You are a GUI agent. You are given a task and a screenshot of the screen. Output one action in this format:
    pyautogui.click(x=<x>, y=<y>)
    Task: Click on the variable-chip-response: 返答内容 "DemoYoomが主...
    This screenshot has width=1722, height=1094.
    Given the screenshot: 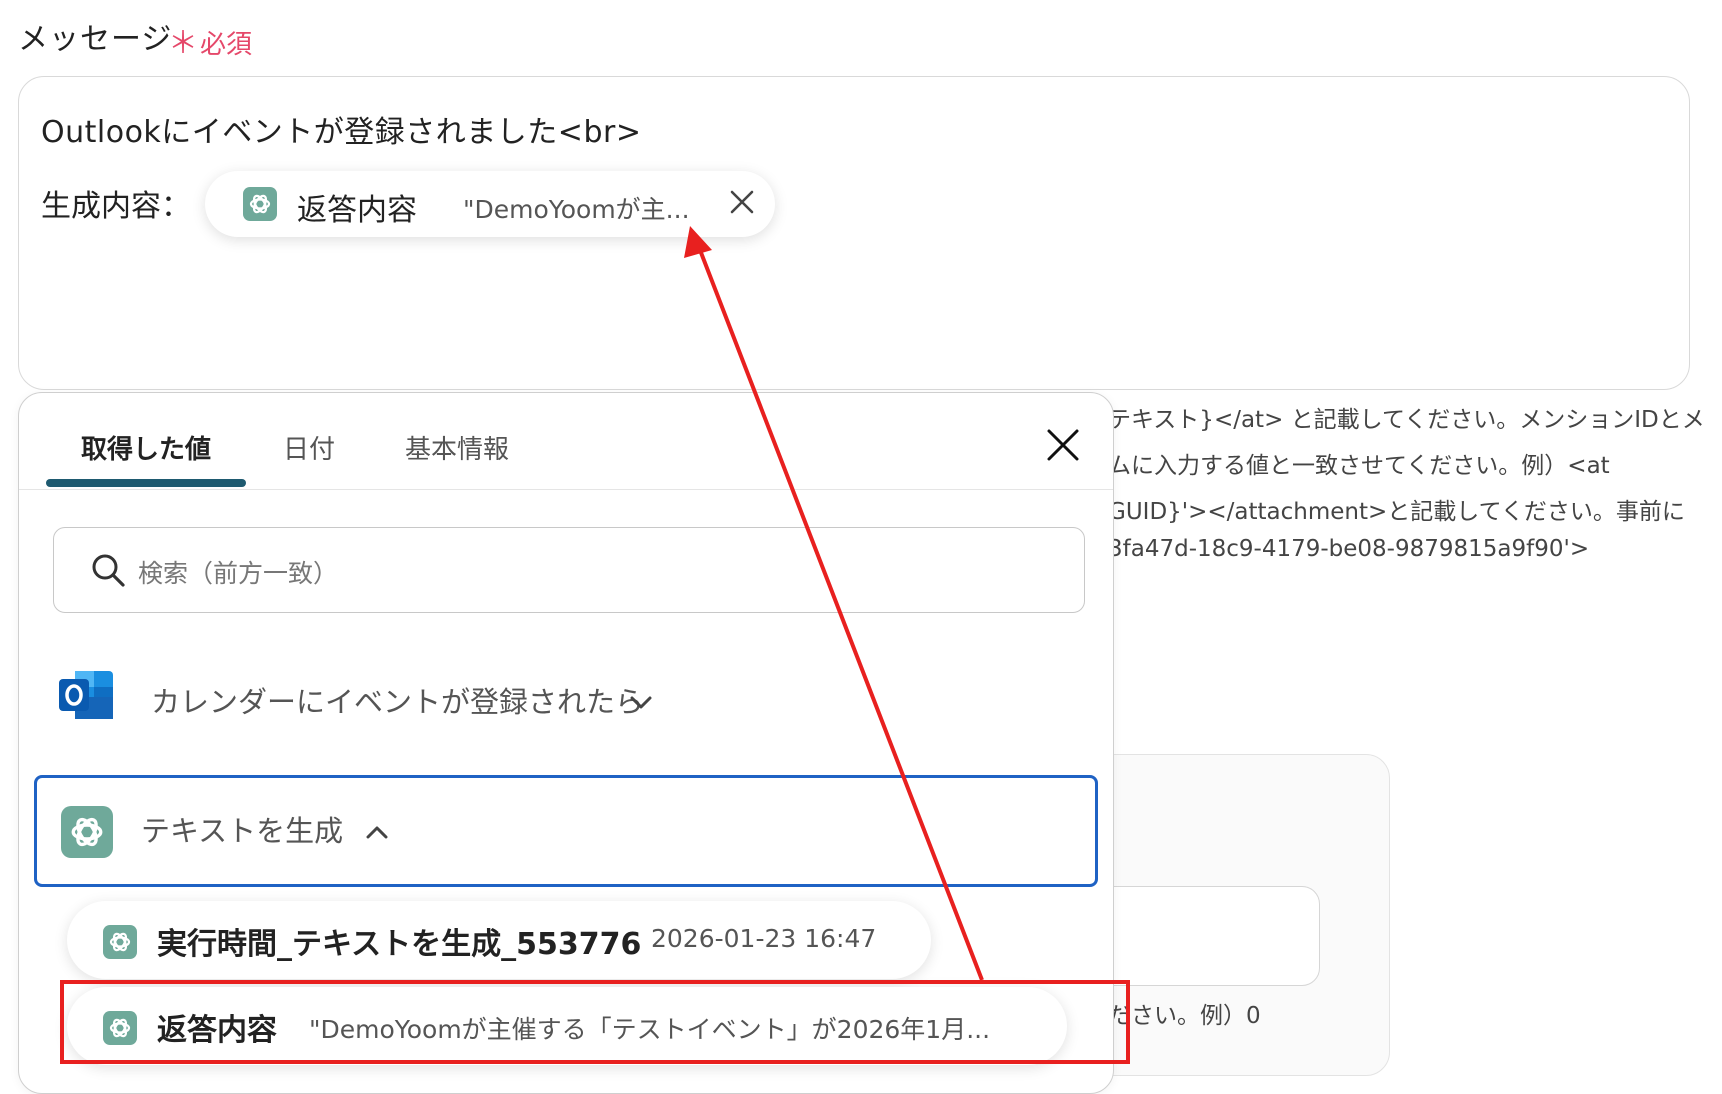 What is the action you would take?
    pyautogui.click(x=490, y=204)
    